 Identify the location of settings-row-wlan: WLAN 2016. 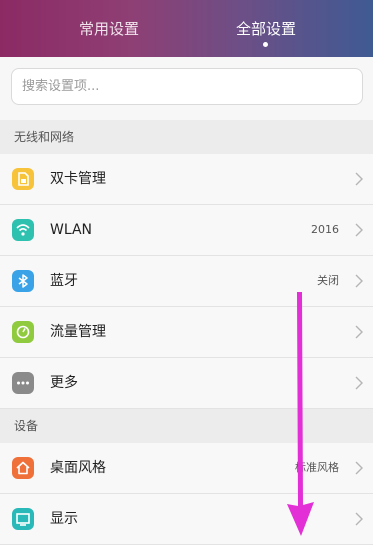
(186, 230).